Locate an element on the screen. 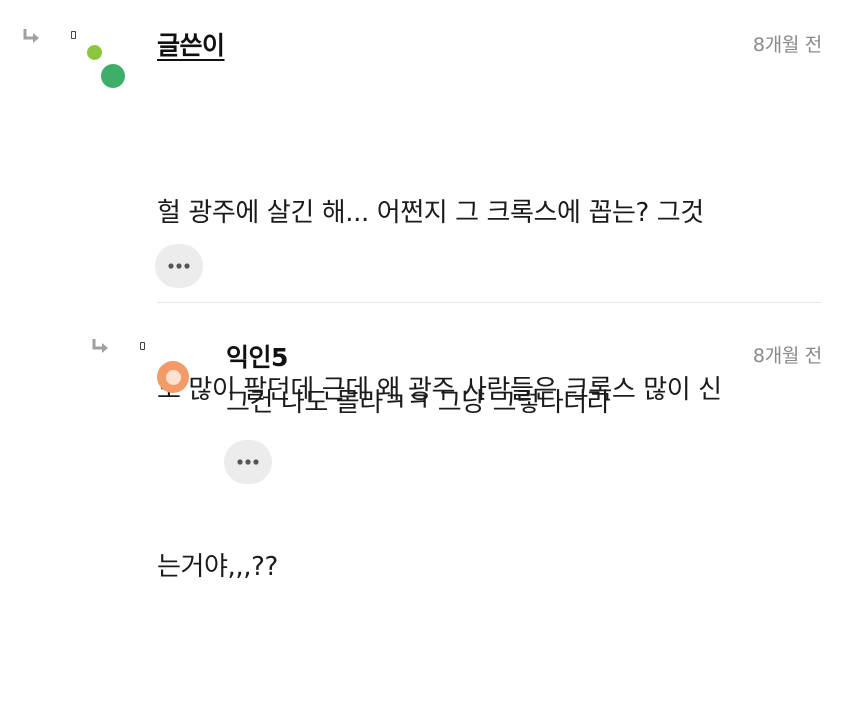 This screenshot has height=715, width=849. comment-author: 글쓴이 is located at coordinates (191, 44).